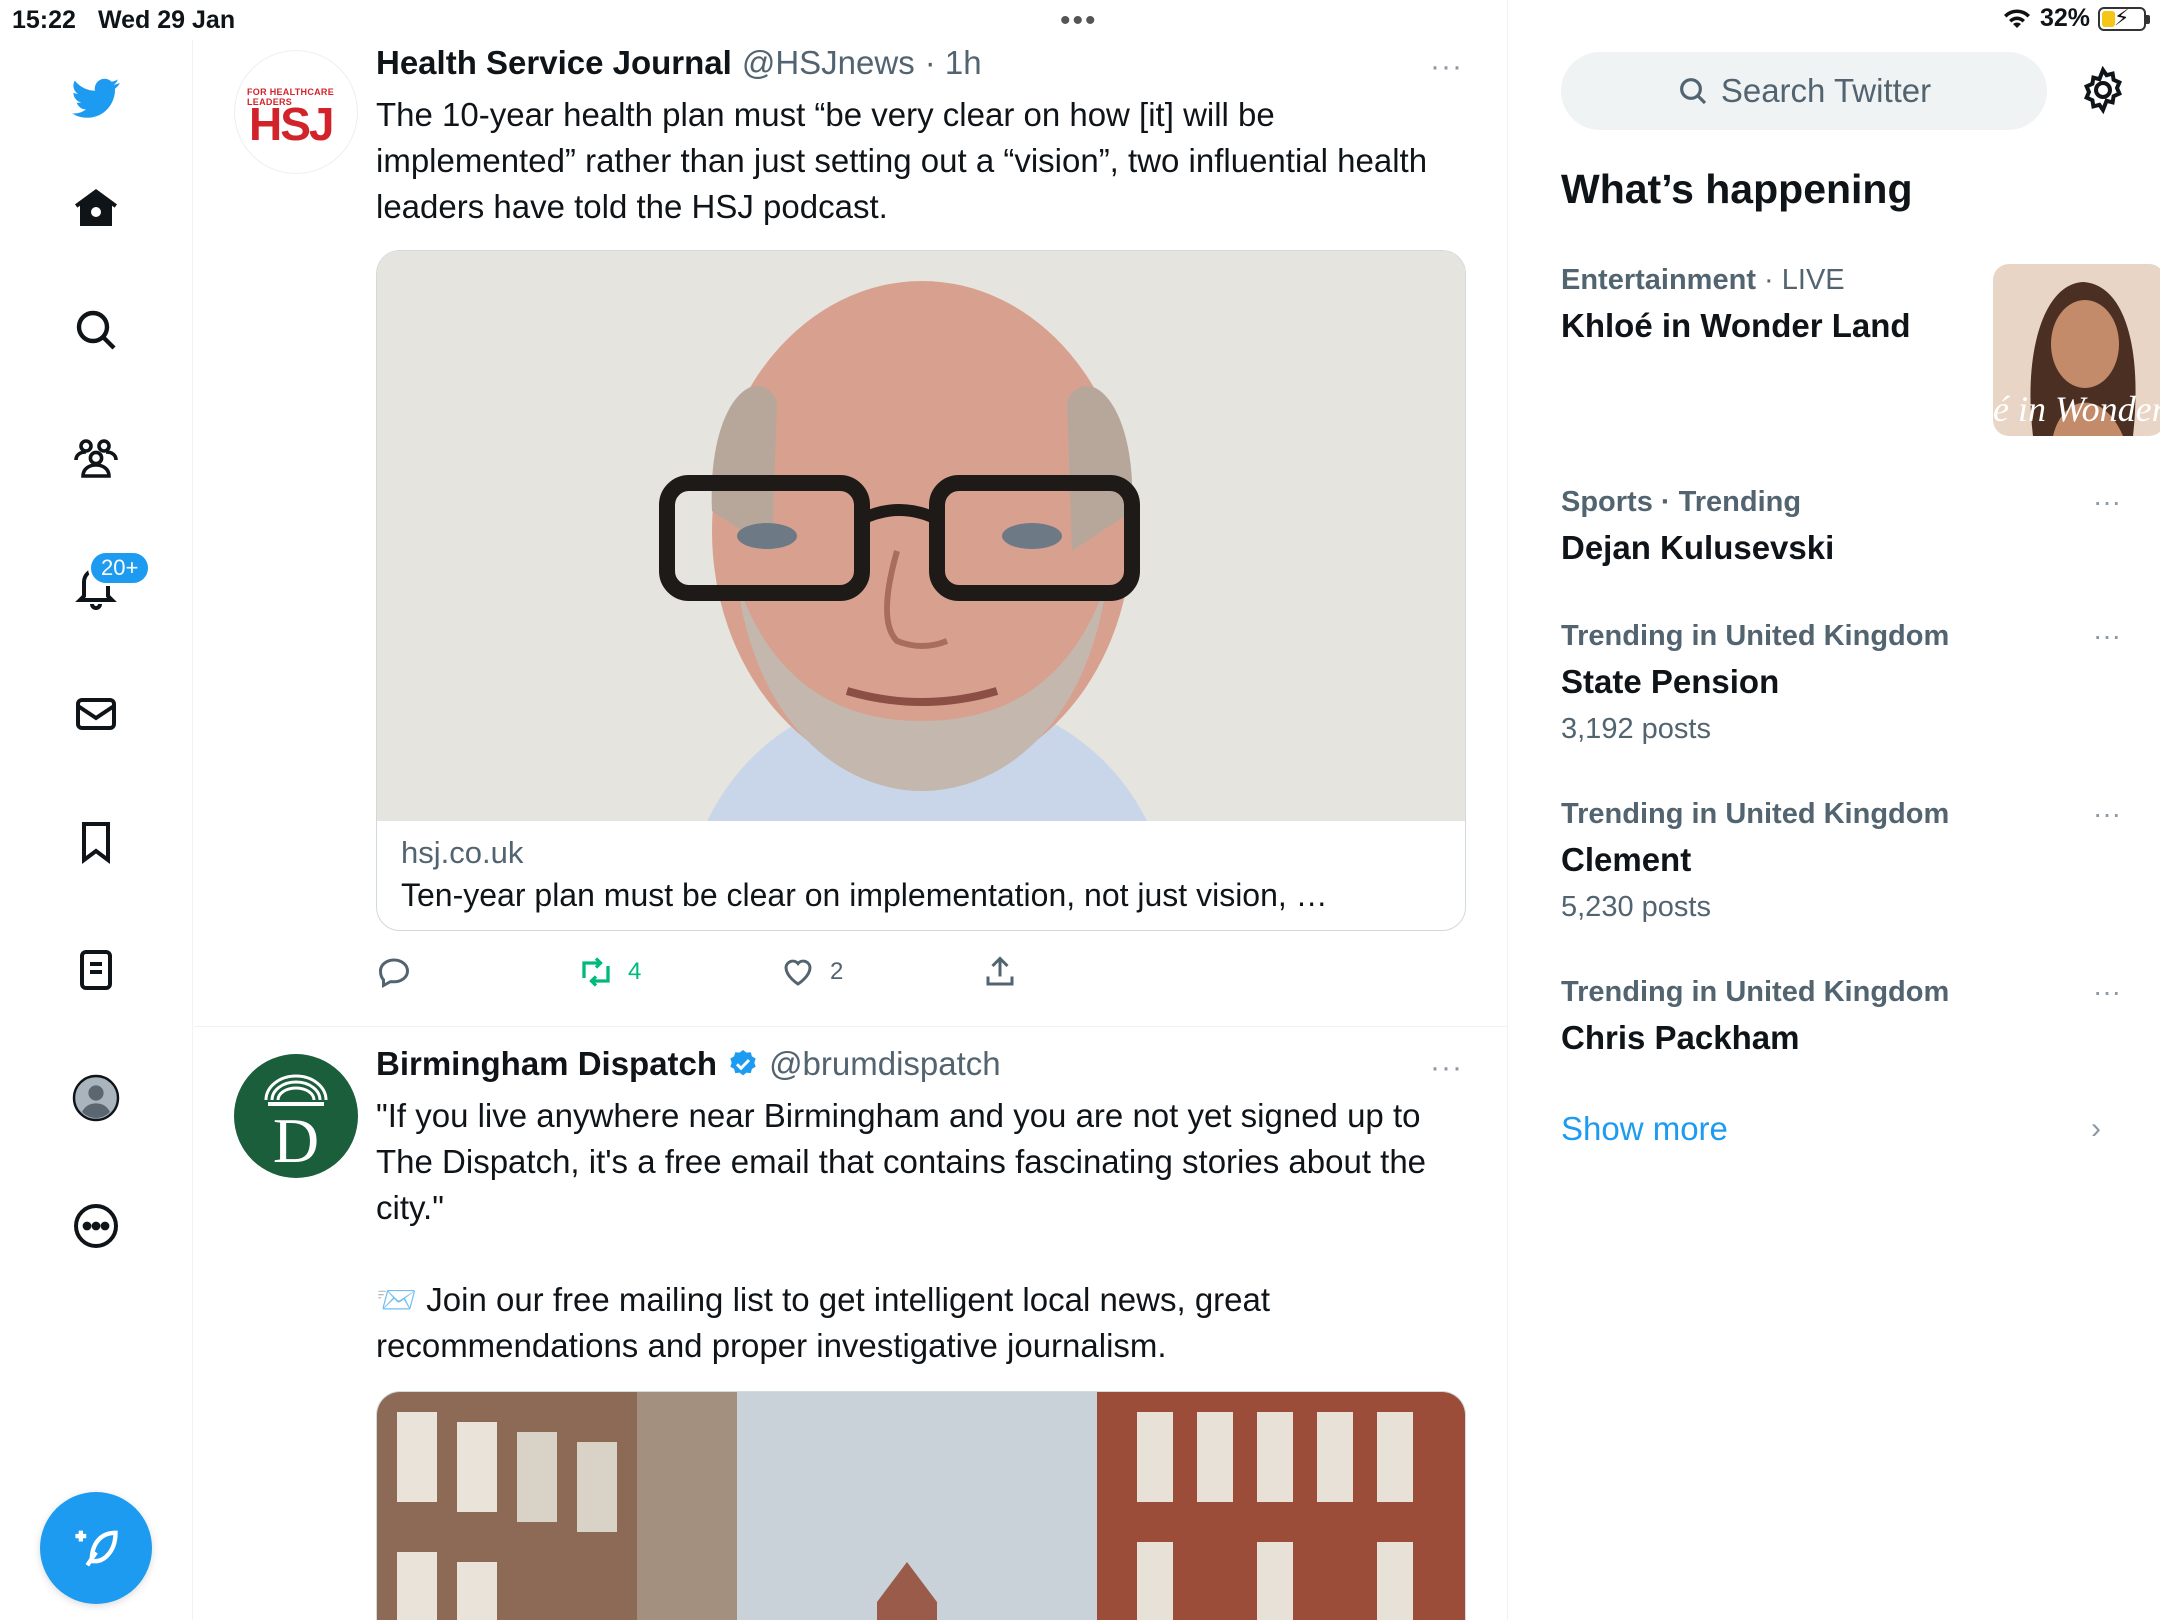  What do you see at coordinates (828, 63) in the screenshot?
I see `author-handle: @HSJnews` at bounding box center [828, 63].